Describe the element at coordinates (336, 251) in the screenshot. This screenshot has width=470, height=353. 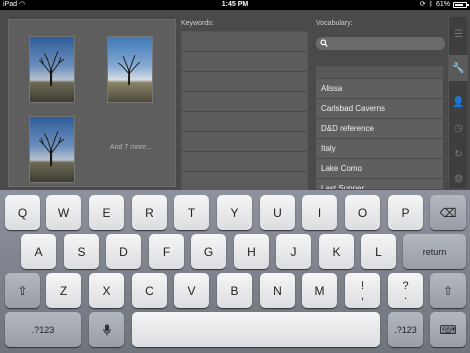
I see `key-k: K` at that location.